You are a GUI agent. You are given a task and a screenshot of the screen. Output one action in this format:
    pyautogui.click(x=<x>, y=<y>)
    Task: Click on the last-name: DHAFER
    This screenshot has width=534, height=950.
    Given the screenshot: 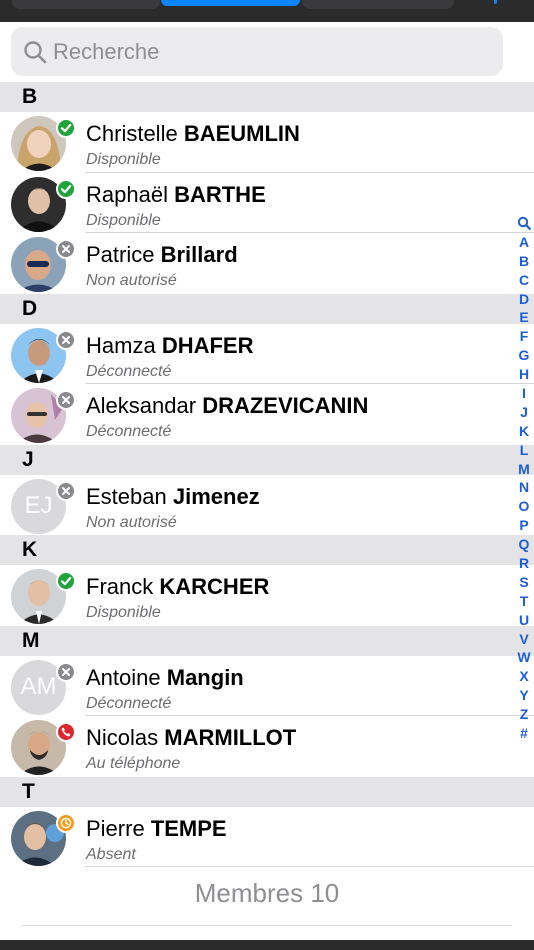 What is the action you would take?
    pyautogui.click(x=207, y=345)
    